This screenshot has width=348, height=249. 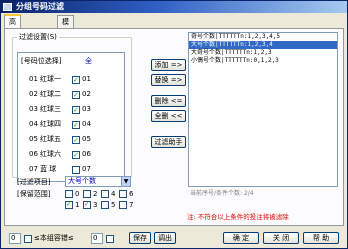 What do you see at coordinates (71, 110) in the screenshot?
I see `grid-row: 03 红球三 03` at bounding box center [71, 110].